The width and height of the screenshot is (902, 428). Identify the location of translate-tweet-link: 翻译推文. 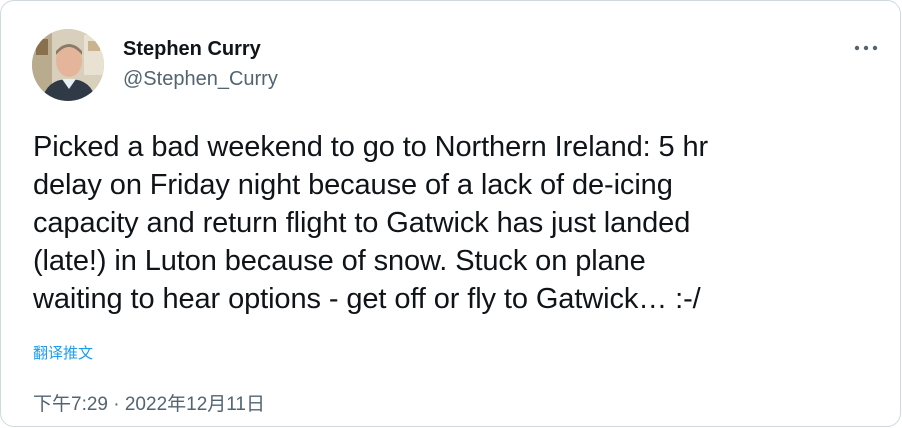
(63, 354).